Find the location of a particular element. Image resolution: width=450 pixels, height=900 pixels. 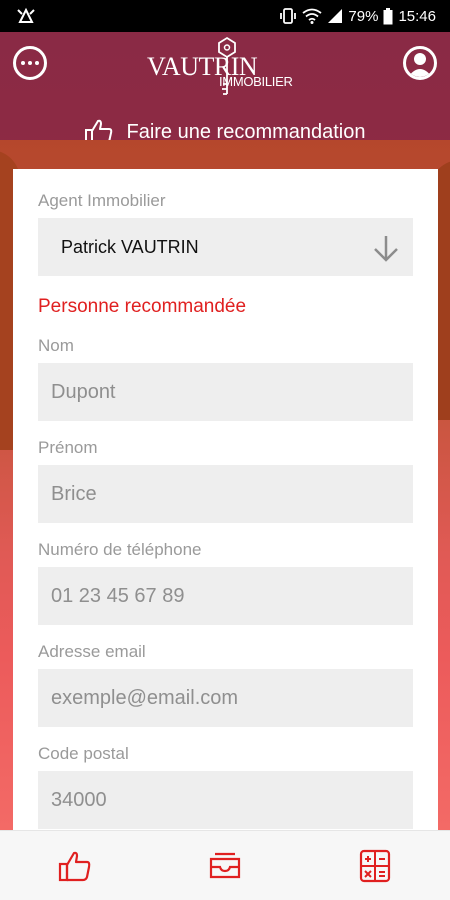

status-bar: 79% 15:46 is located at coordinates (225, 16).